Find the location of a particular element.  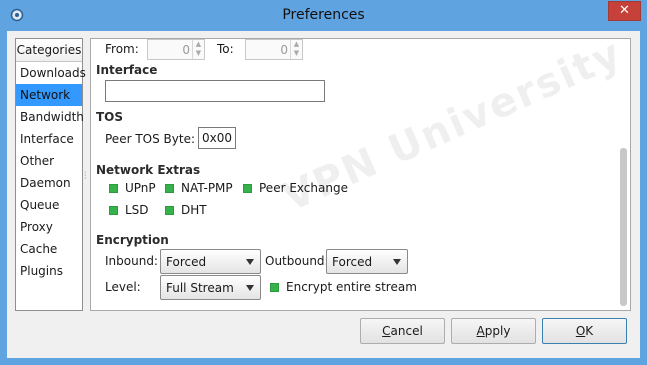

encrypt-stream-label: Encrypt entire stream is located at coordinates (351, 287).